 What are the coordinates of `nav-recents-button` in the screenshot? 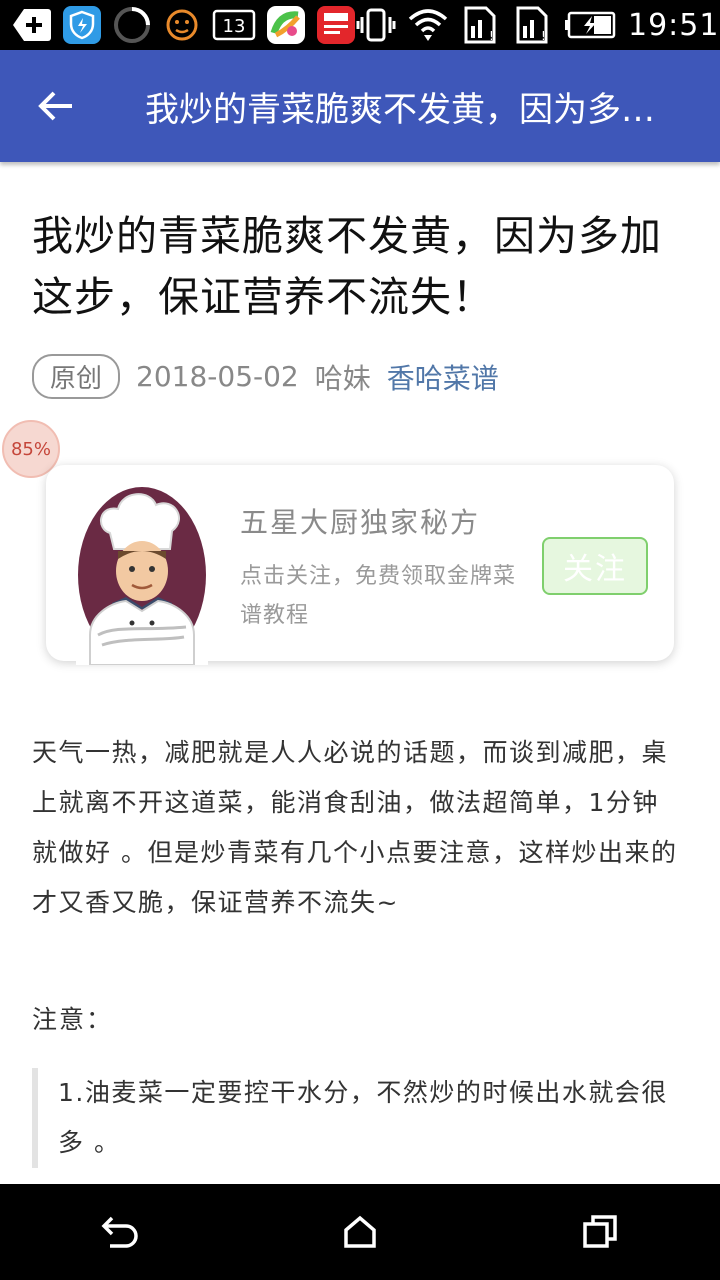 It's located at (600, 1232).